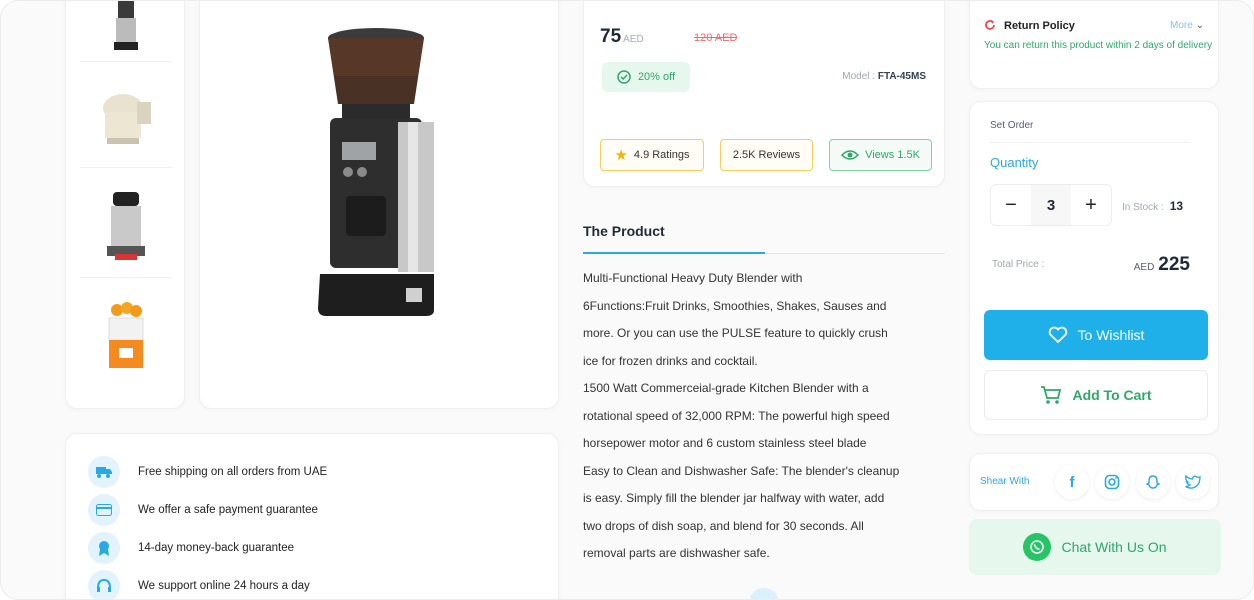 This screenshot has width=1254, height=600. I want to click on add-to-cart-button: Add To Cart, so click(1096, 395).